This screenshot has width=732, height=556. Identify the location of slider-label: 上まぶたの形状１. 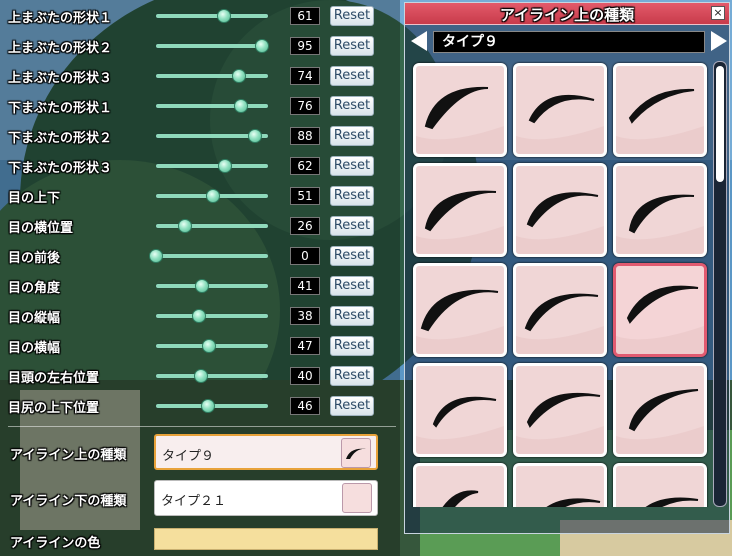
(60, 18).